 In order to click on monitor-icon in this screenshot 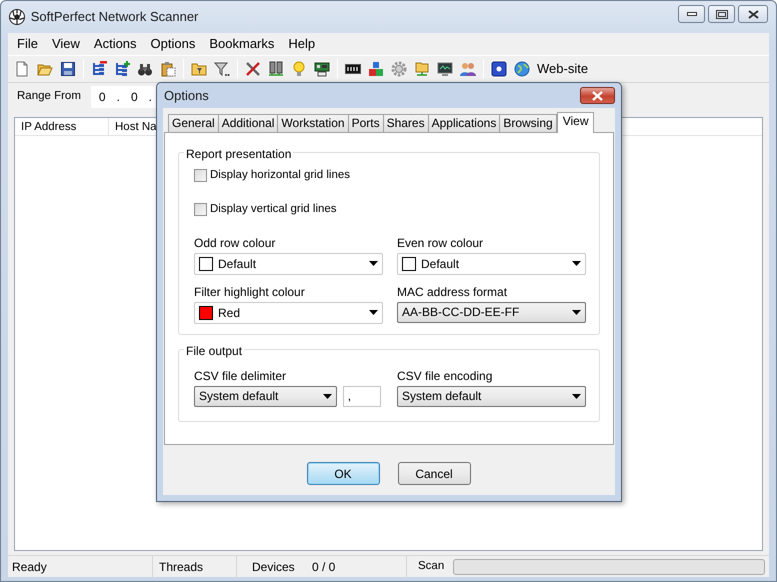, I will do `click(445, 69)`.